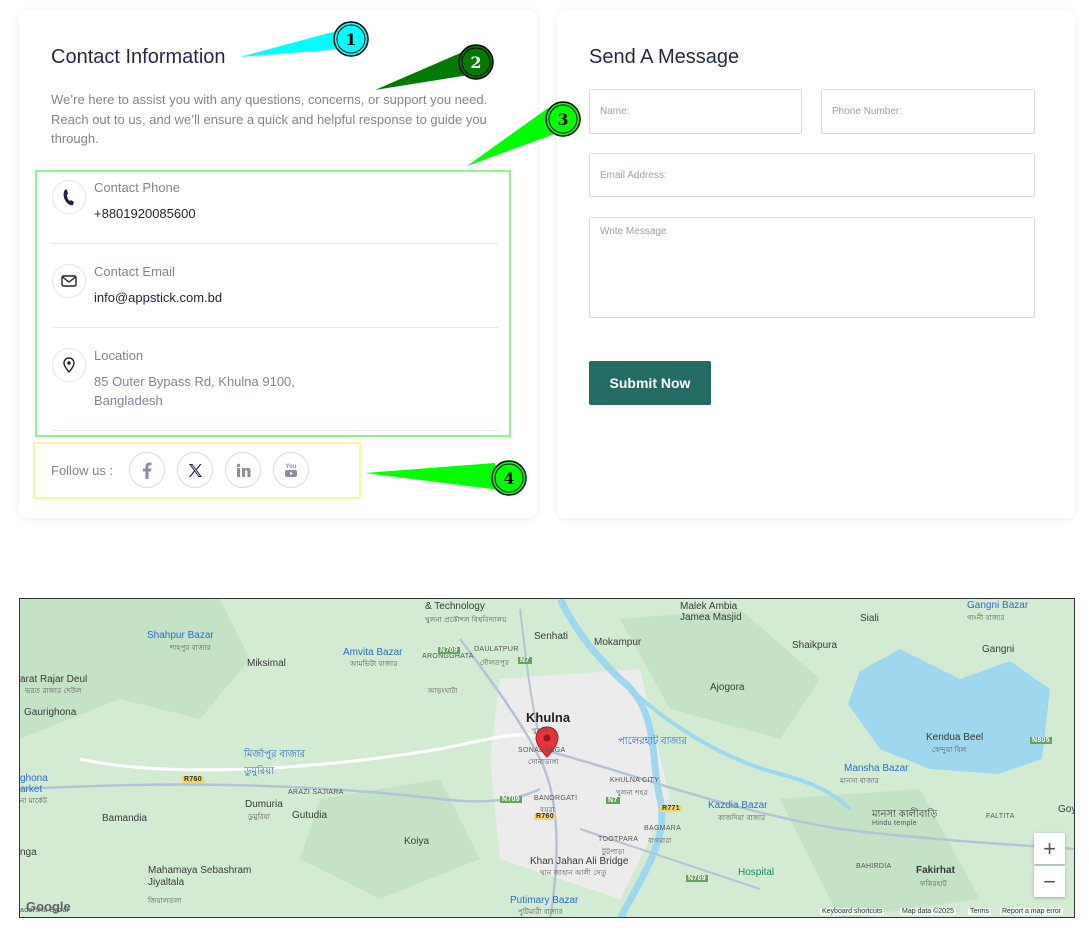 Image resolution: width=1089 pixels, height=931 pixels. I want to click on map-label: Gutudia, so click(310, 815).